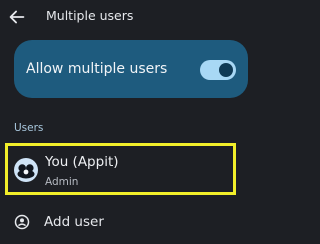  I want to click on page-title: Multiple users, so click(90, 15).